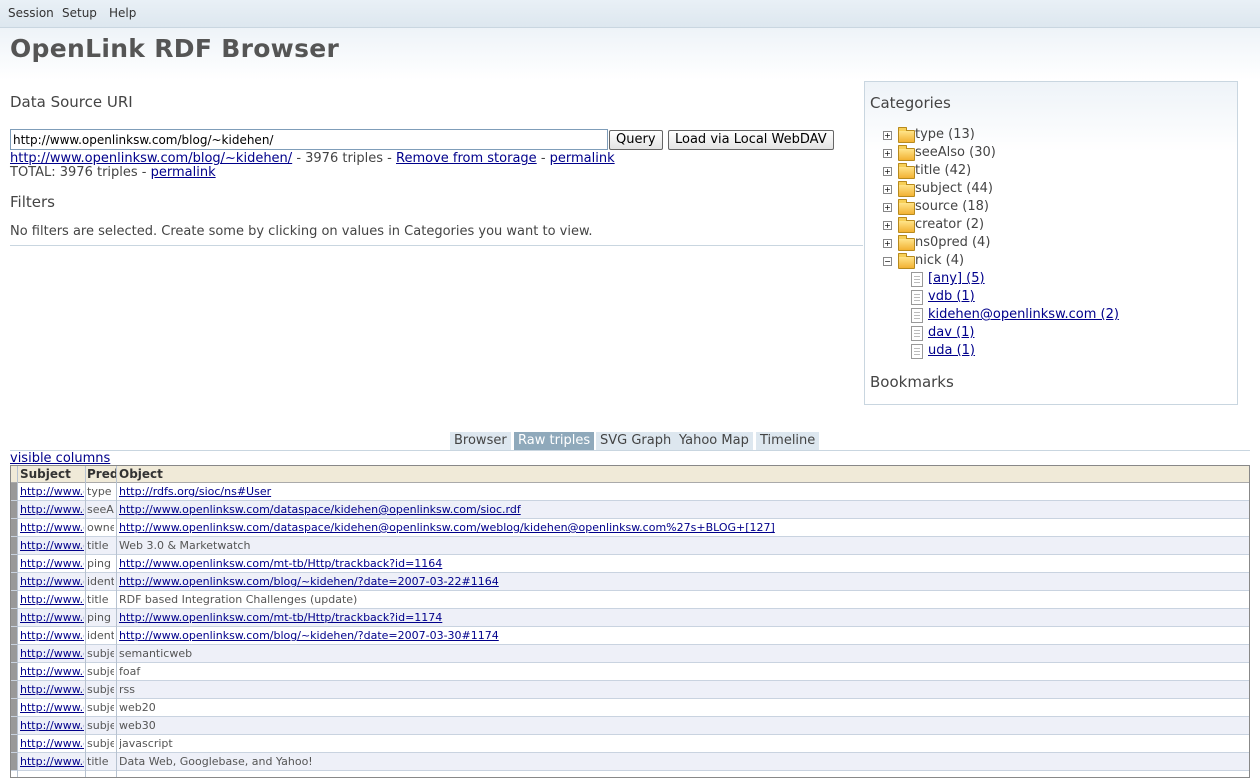 This screenshot has height=778, width=1260. What do you see at coordinates (788, 441) in the screenshot?
I see `tab-timeline: Timeline` at bounding box center [788, 441].